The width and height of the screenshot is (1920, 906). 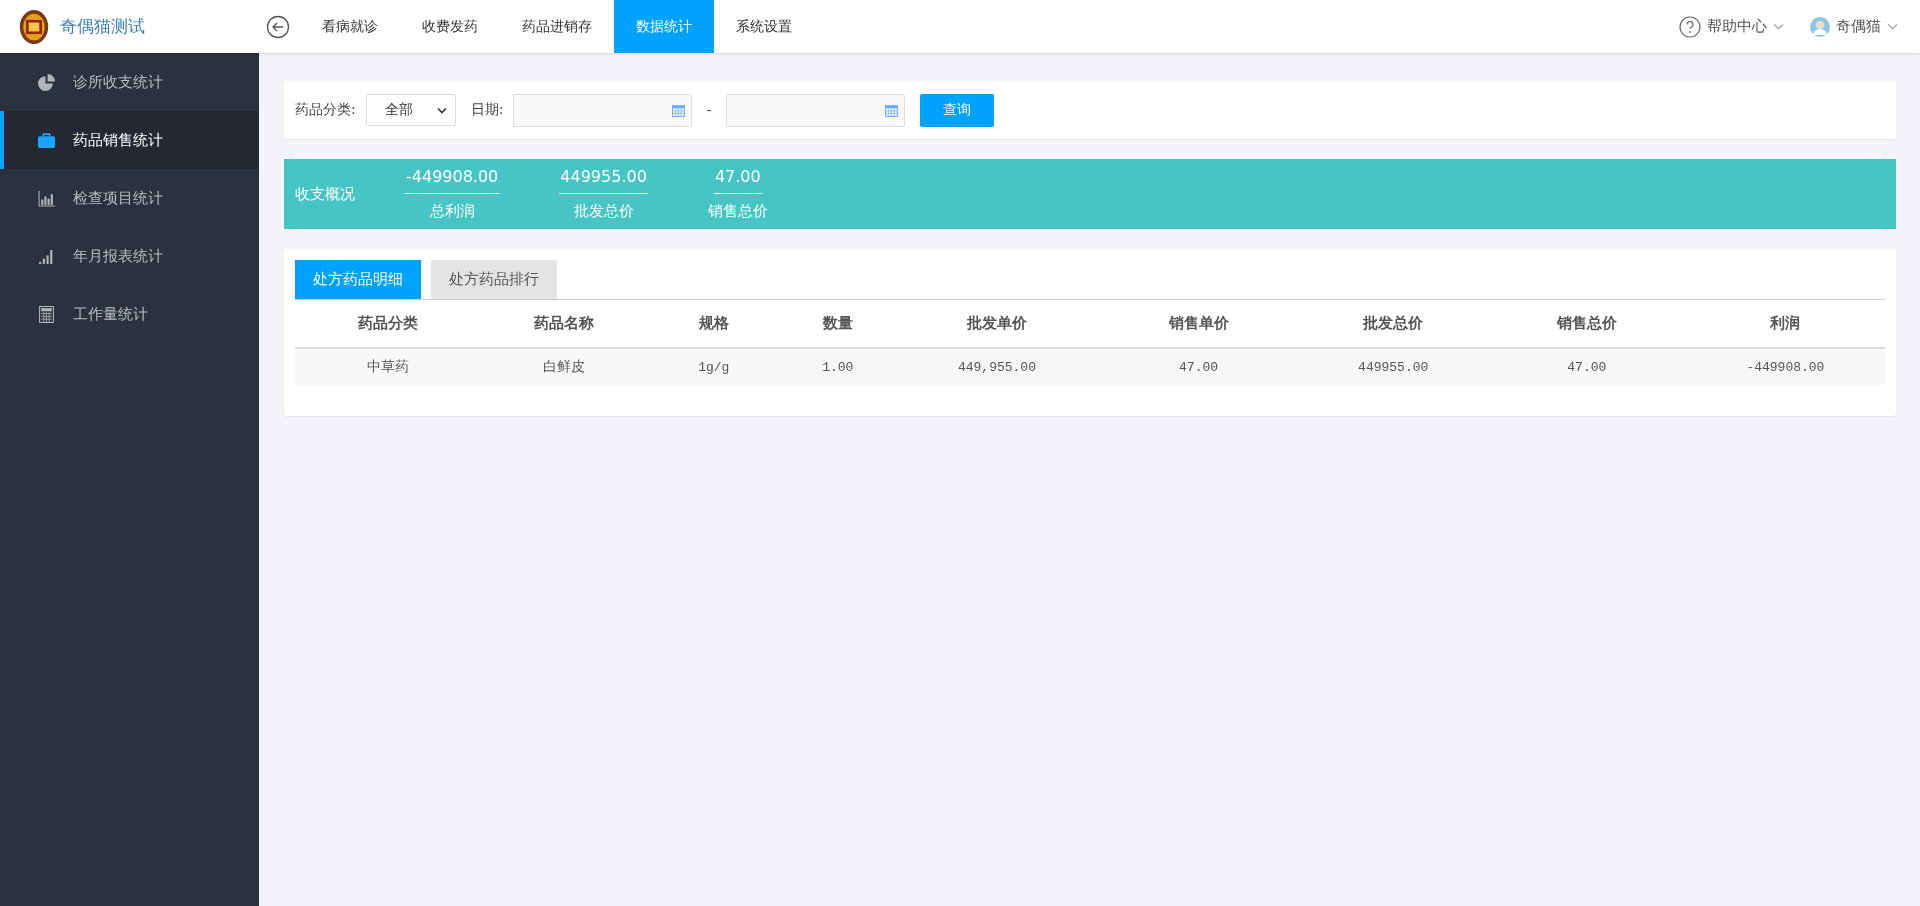 I want to click on briefcase-icon, so click(x=46, y=140).